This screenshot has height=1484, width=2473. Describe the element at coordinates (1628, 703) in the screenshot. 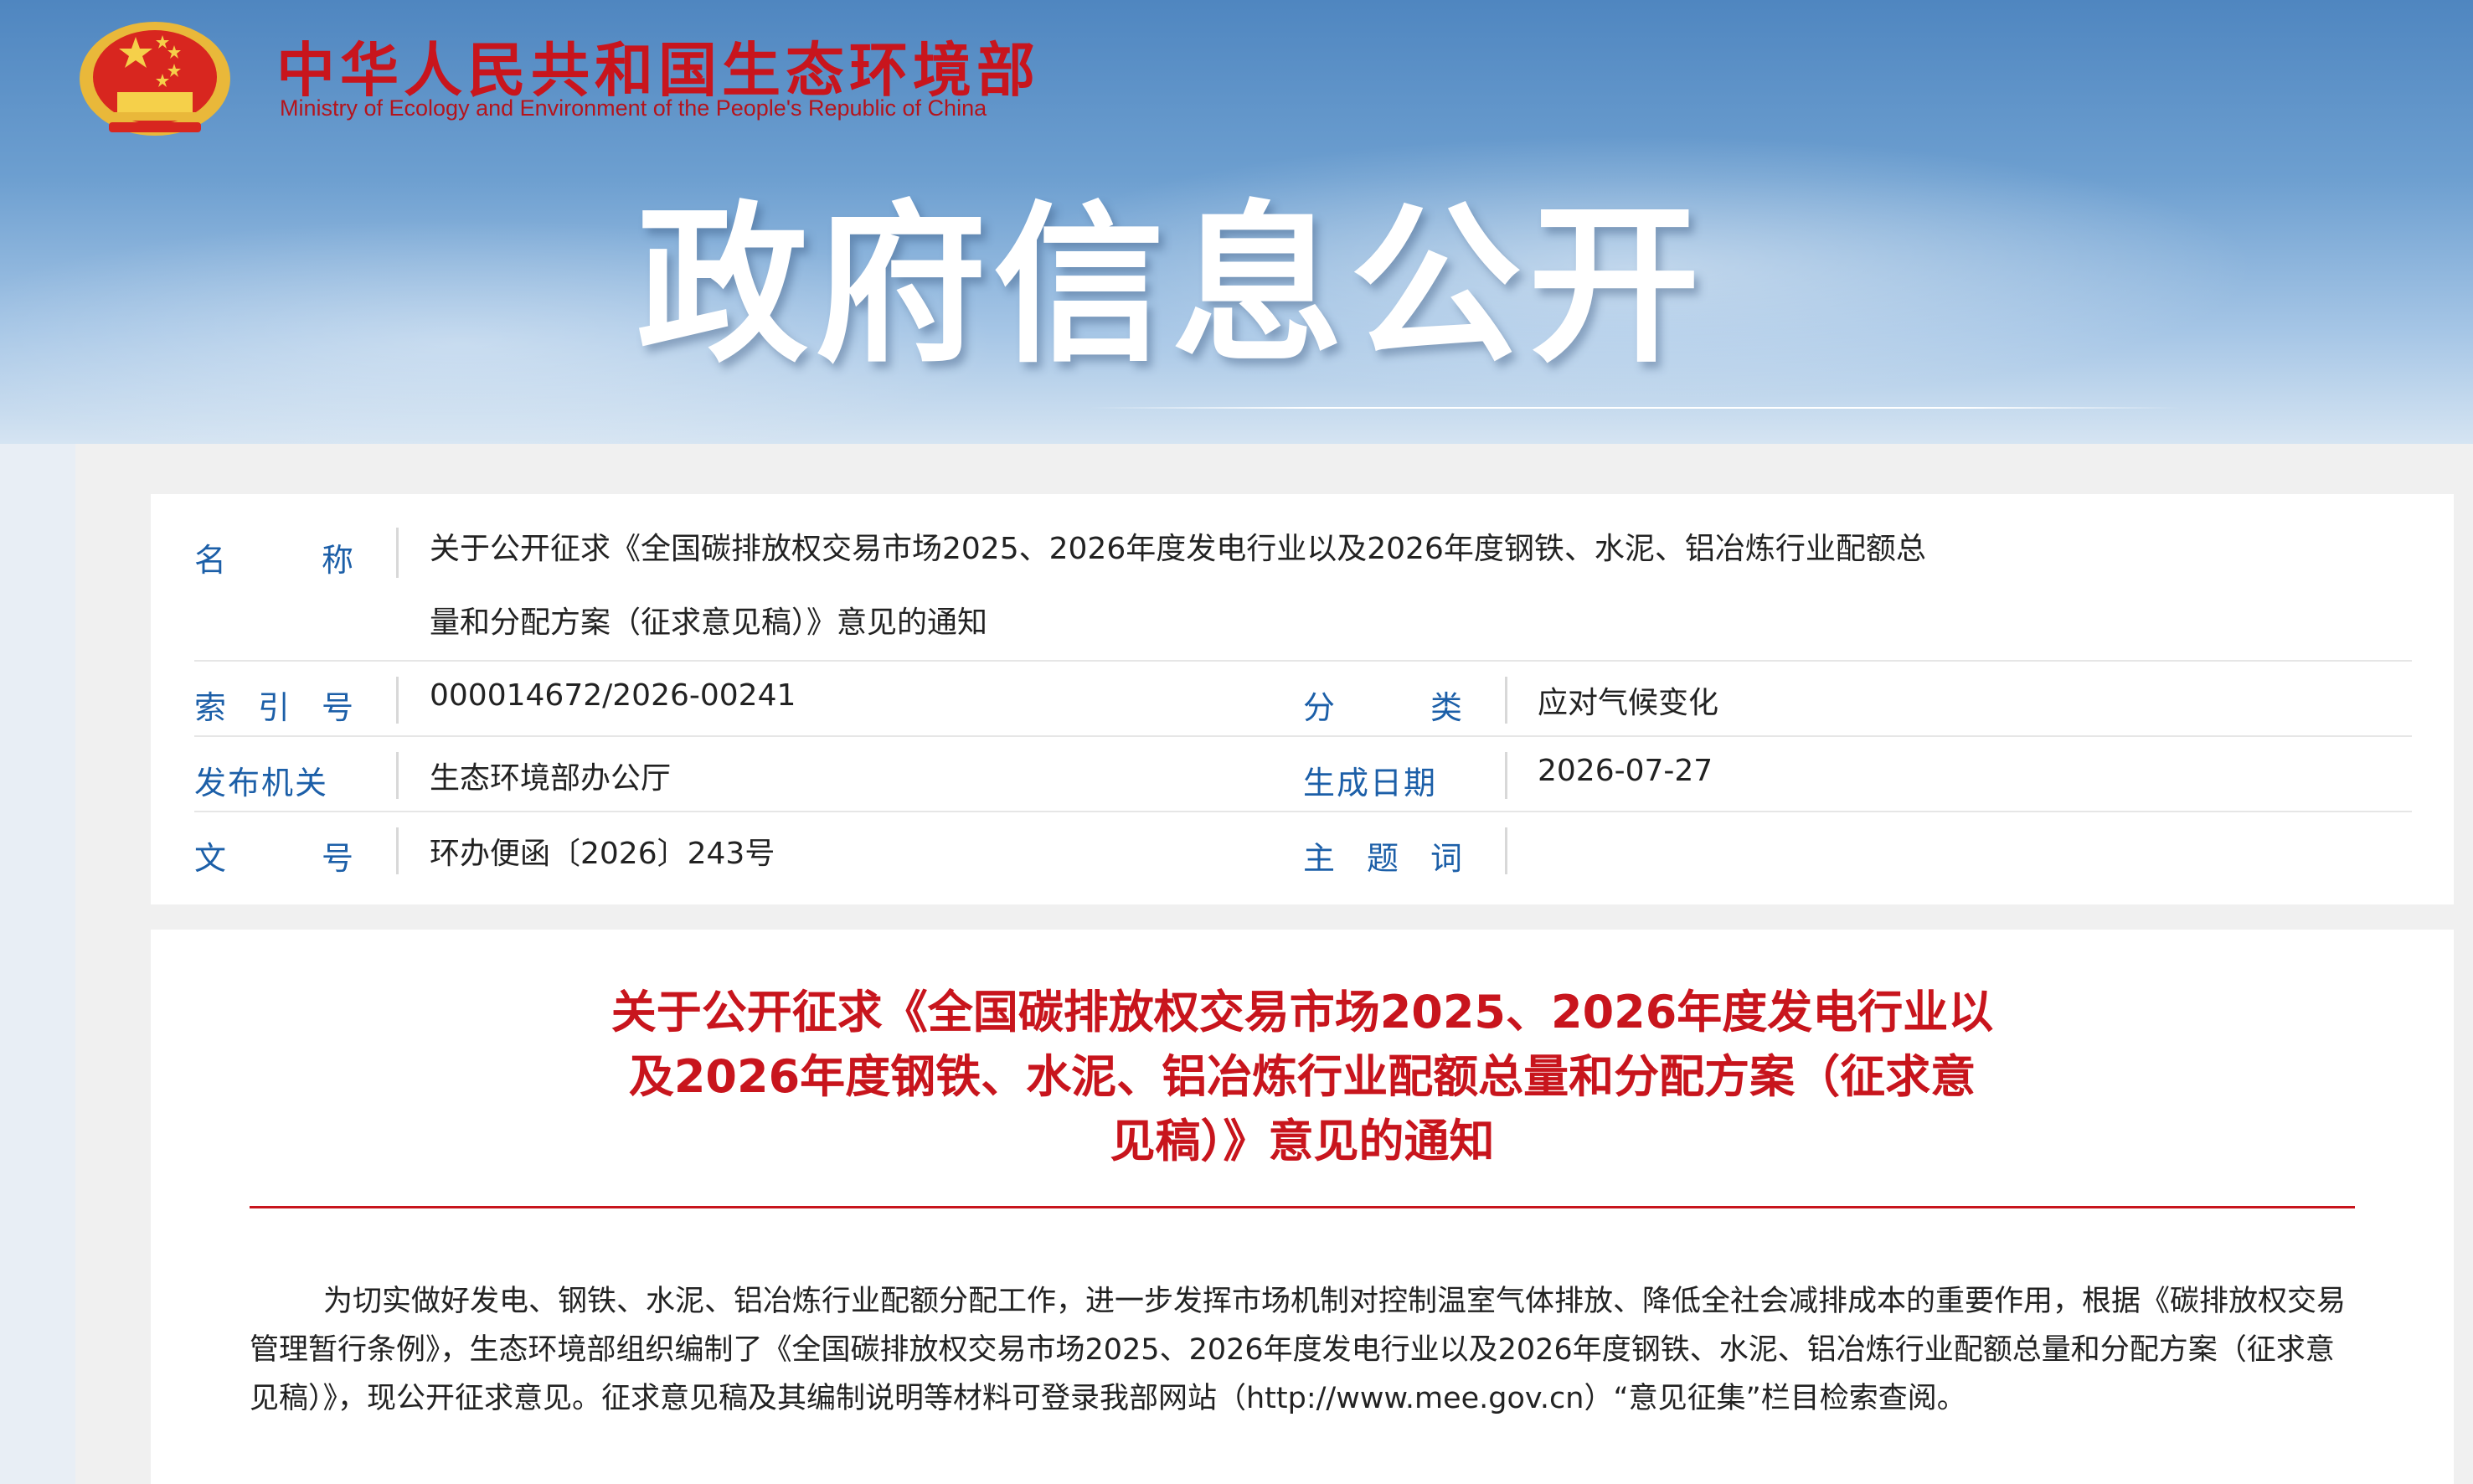

I see `meta-value-category: 应对气候变化` at that location.